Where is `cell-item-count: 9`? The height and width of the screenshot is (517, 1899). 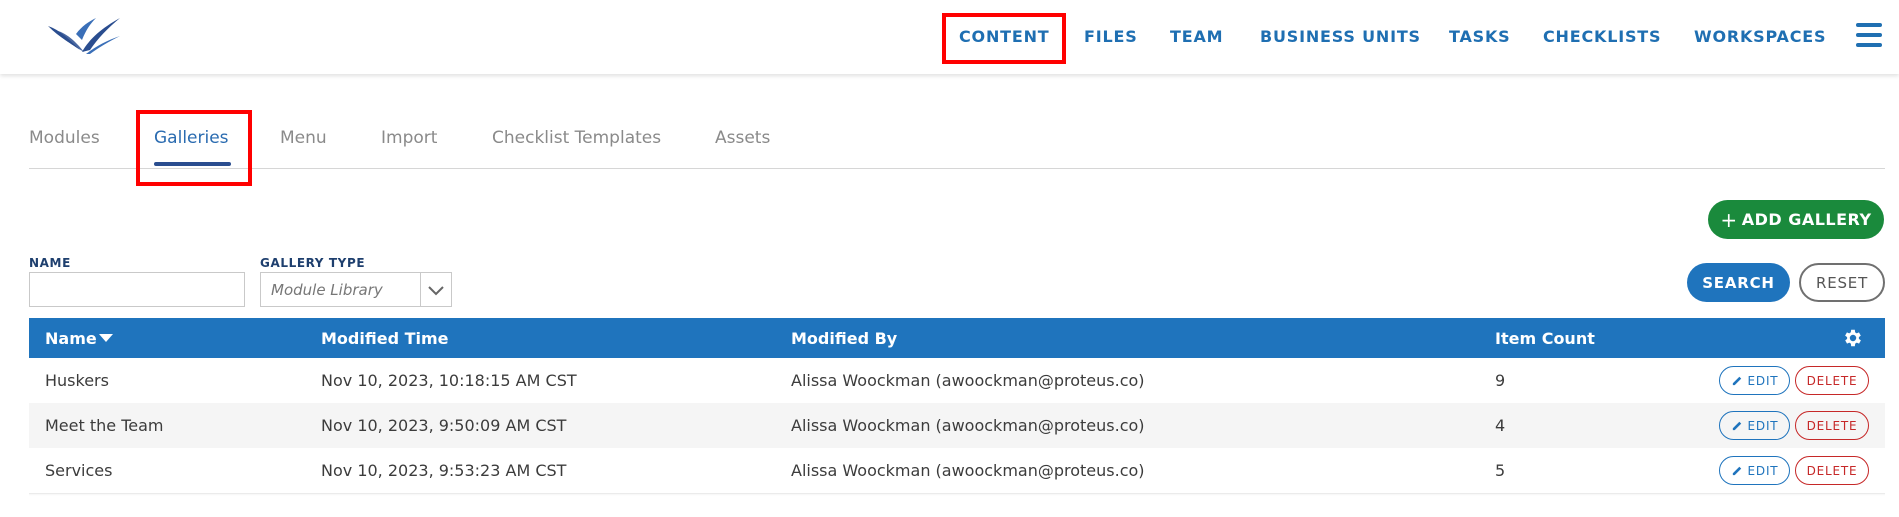
cell-item-count: 9 is located at coordinates (1500, 380).